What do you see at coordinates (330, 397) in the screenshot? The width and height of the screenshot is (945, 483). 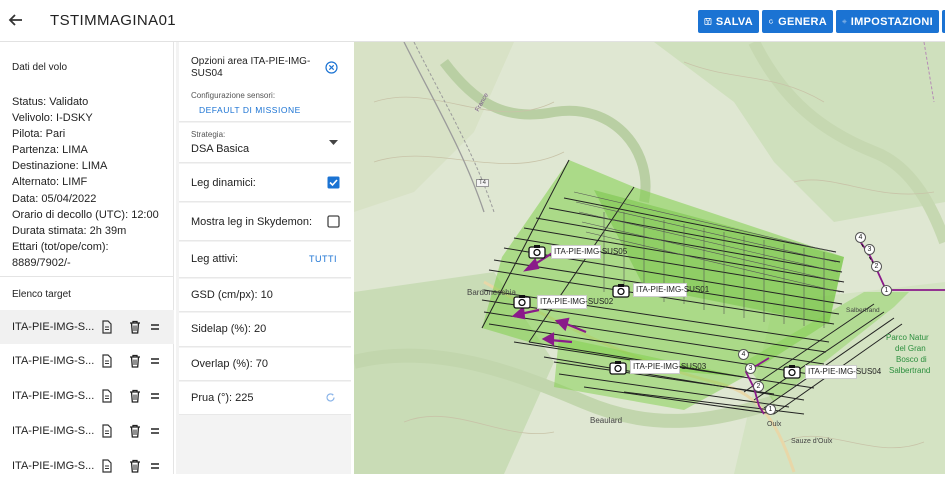 I see `reset-icon` at bounding box center [330, 397].